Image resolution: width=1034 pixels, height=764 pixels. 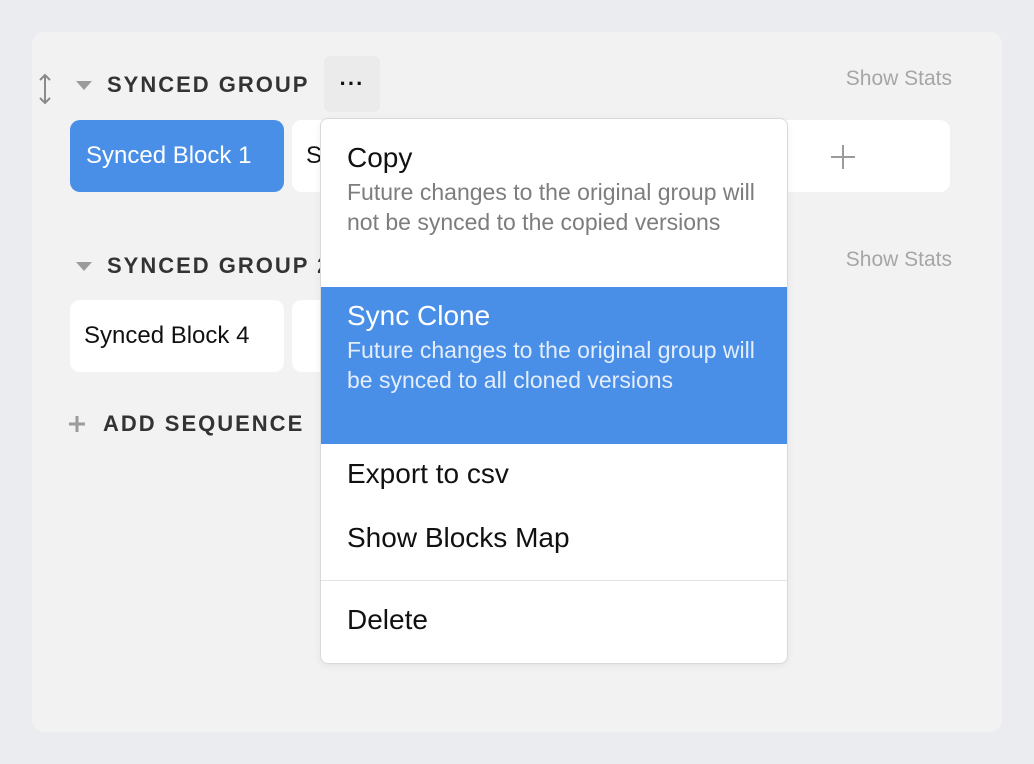 What do you see at coordinates (352, 84) in the screenshot?
I see `more-options-button: ···` at bounding box center [352, 84].